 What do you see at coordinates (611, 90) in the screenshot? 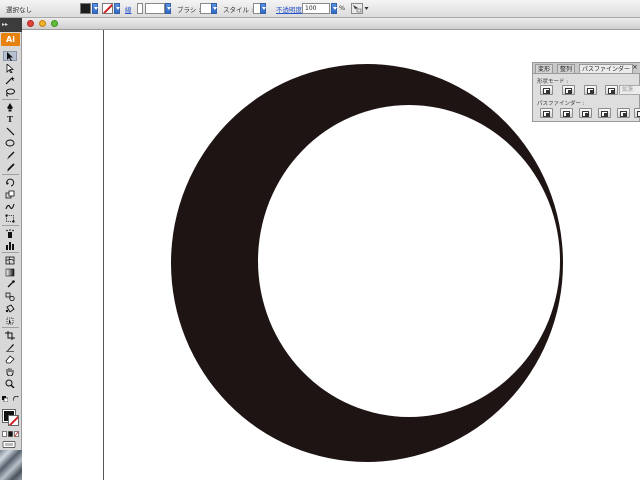
I see `exclude-button` at bounding box center [611, 90].